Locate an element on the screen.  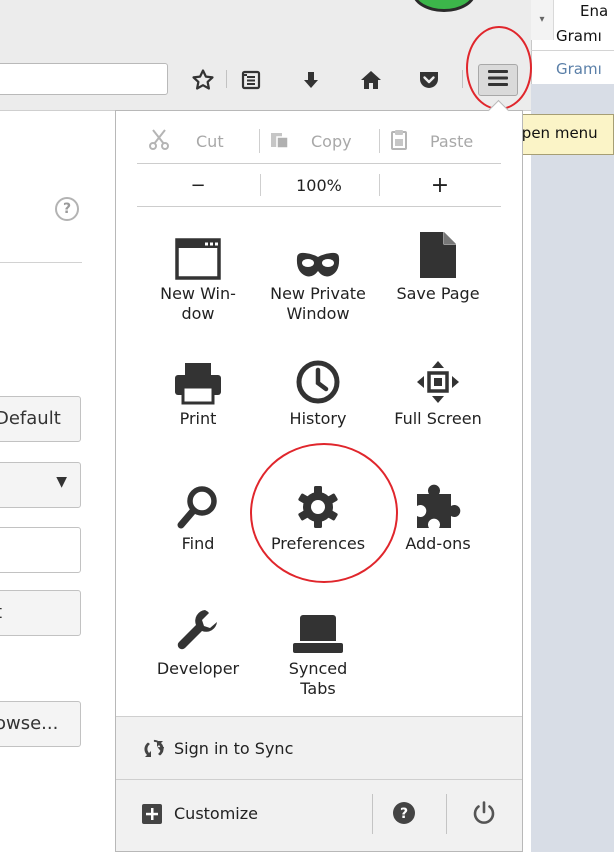
text-field is located at coordinates (40, 550).